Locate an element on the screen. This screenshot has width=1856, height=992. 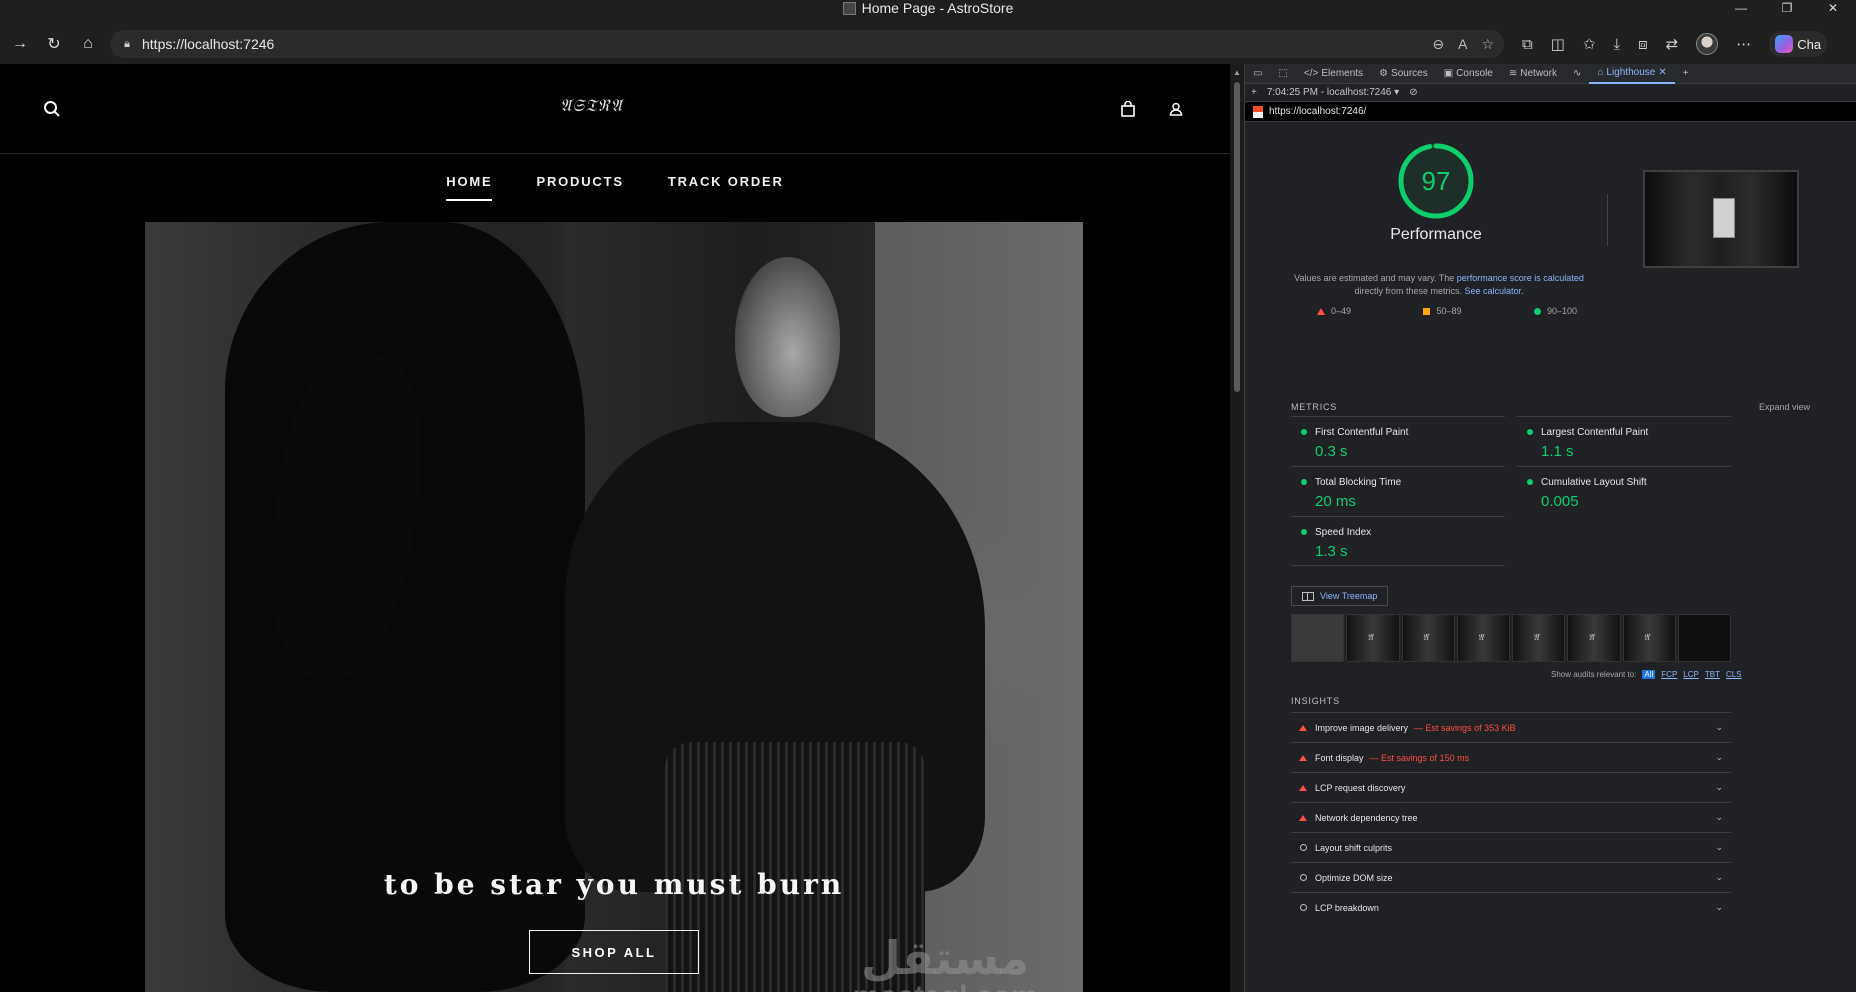
split-screen-icon: ◫ is located at coordinates (1558, 44).